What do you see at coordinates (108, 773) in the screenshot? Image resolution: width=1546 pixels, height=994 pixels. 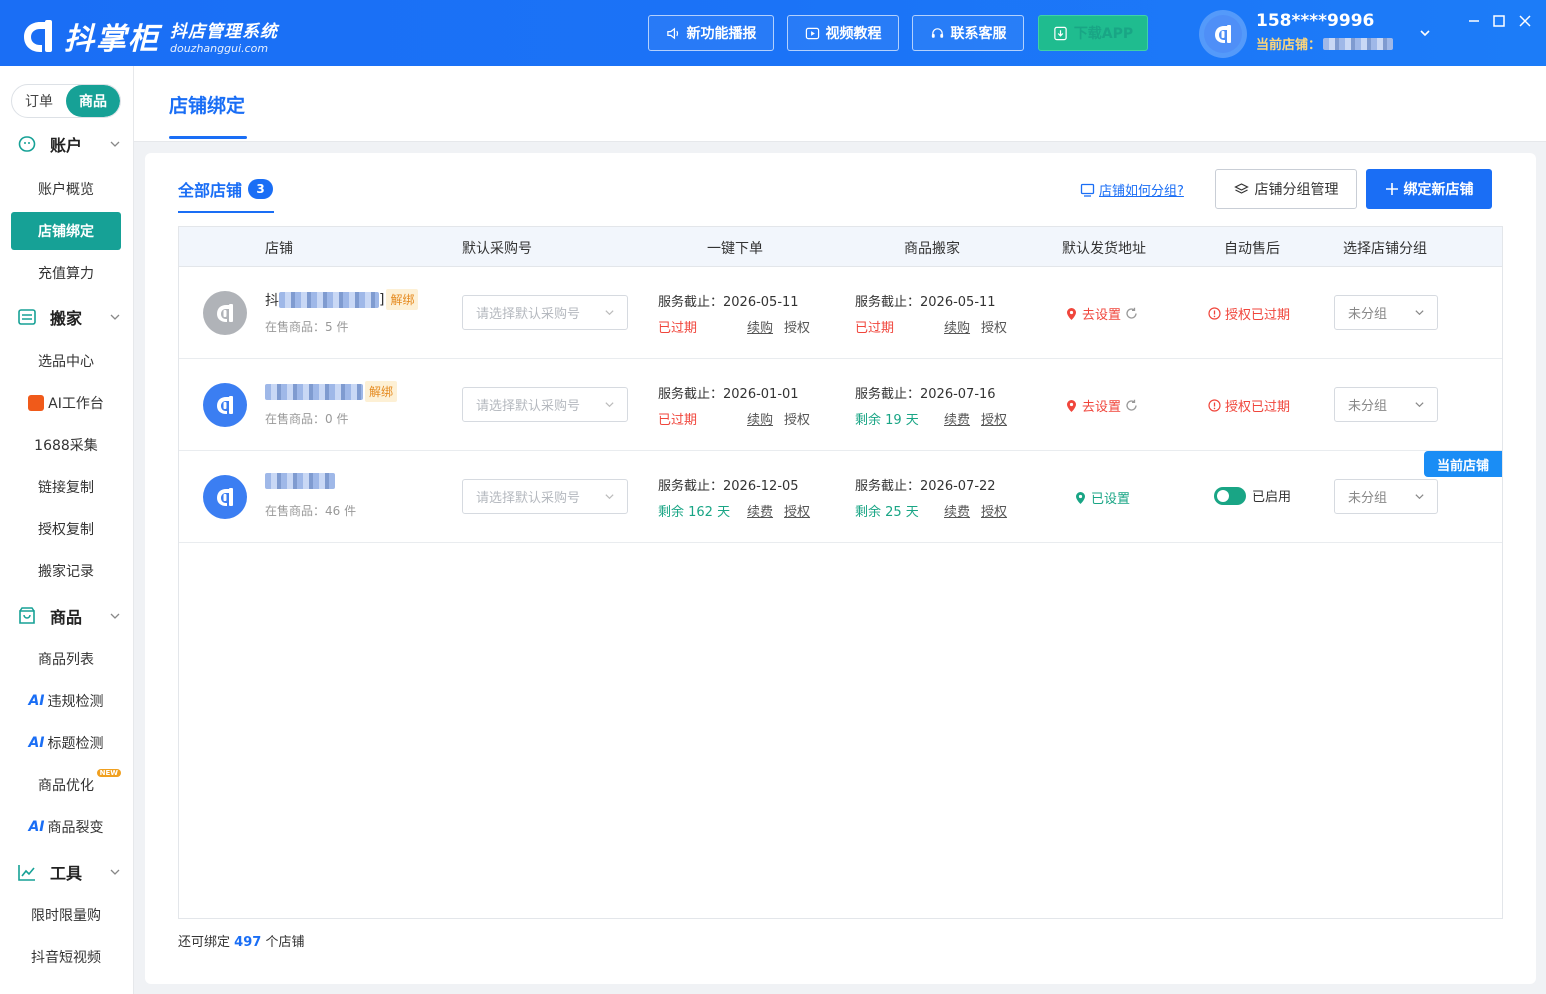 I see `new-badge: NEW` at bounding box center [108, 773].